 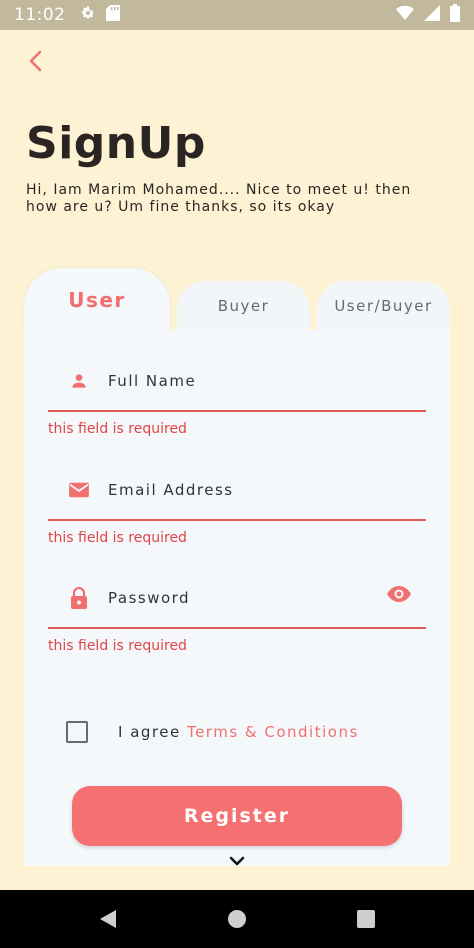 What do you see at coordinates (432, 15) in the screenshot?
I see `signal-icon` at bounding box center [432, 15].